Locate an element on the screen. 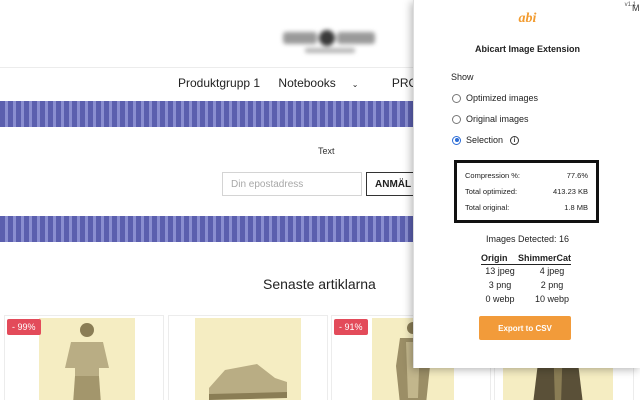  table-row: 0 webp 10 webp is located at coordinates (526, 299).